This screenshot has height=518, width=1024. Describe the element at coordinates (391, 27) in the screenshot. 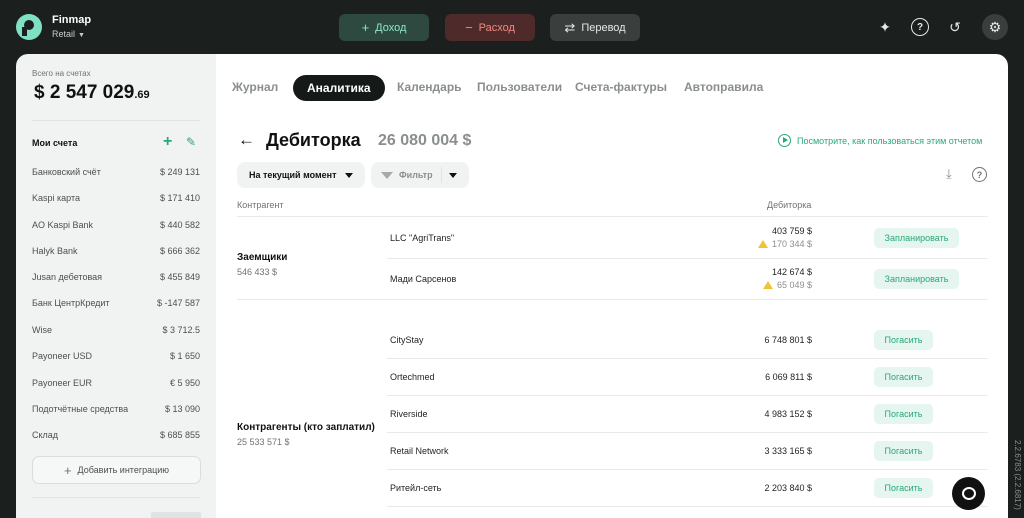

I see `add-income-label: Доход` at that location.